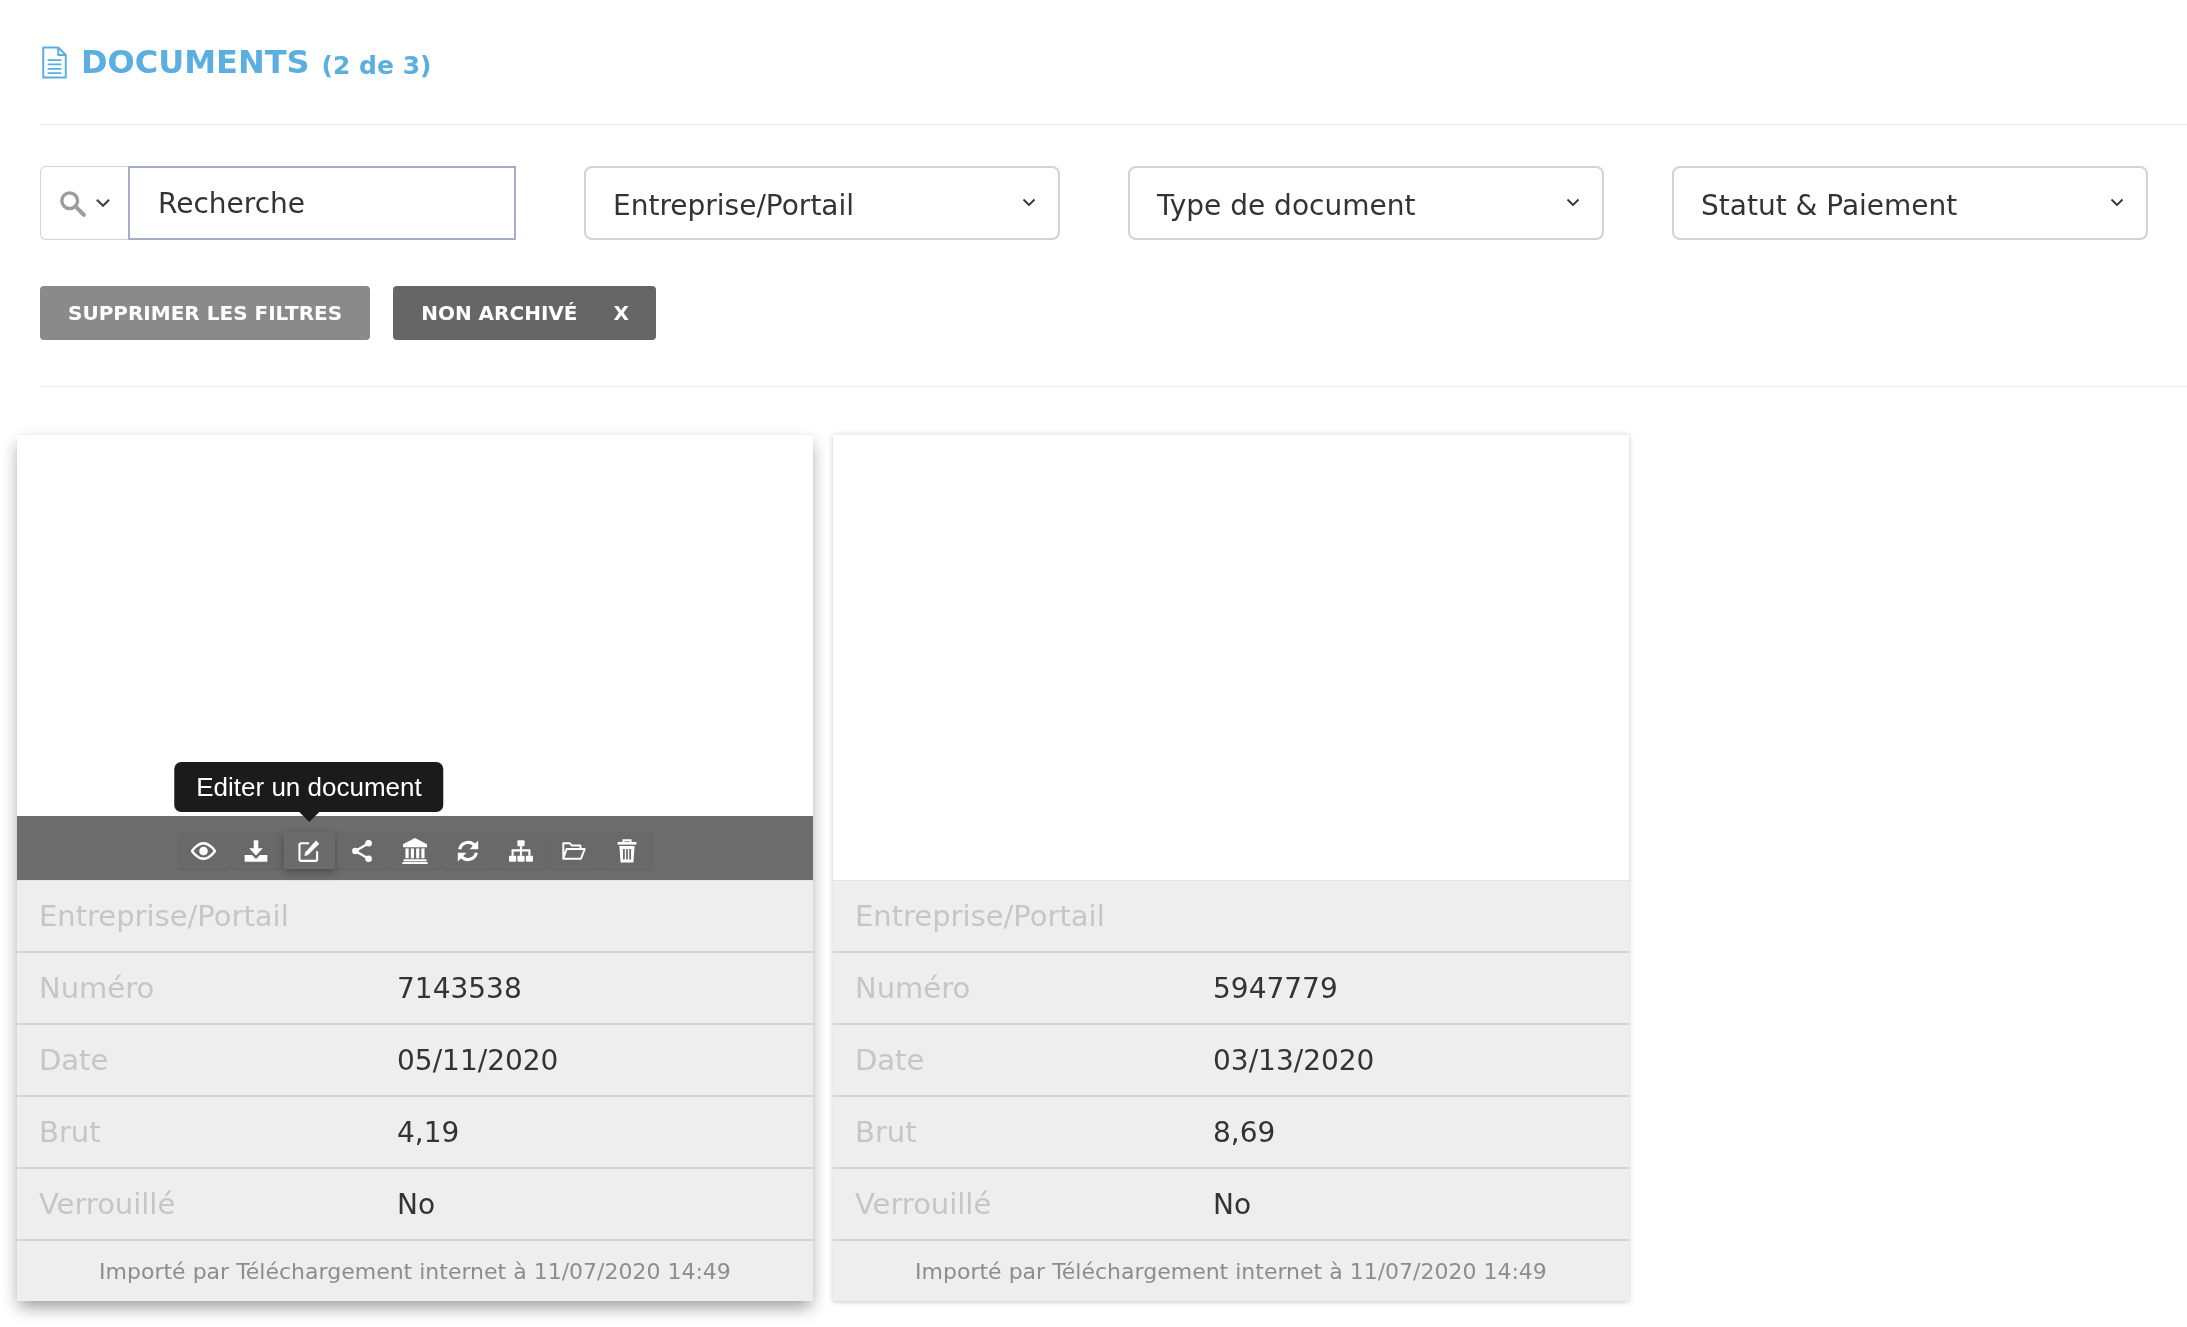  Describe the element at coordinates (1244, 1132) in the screenshot. I see `field-value: 8,69` at that location.